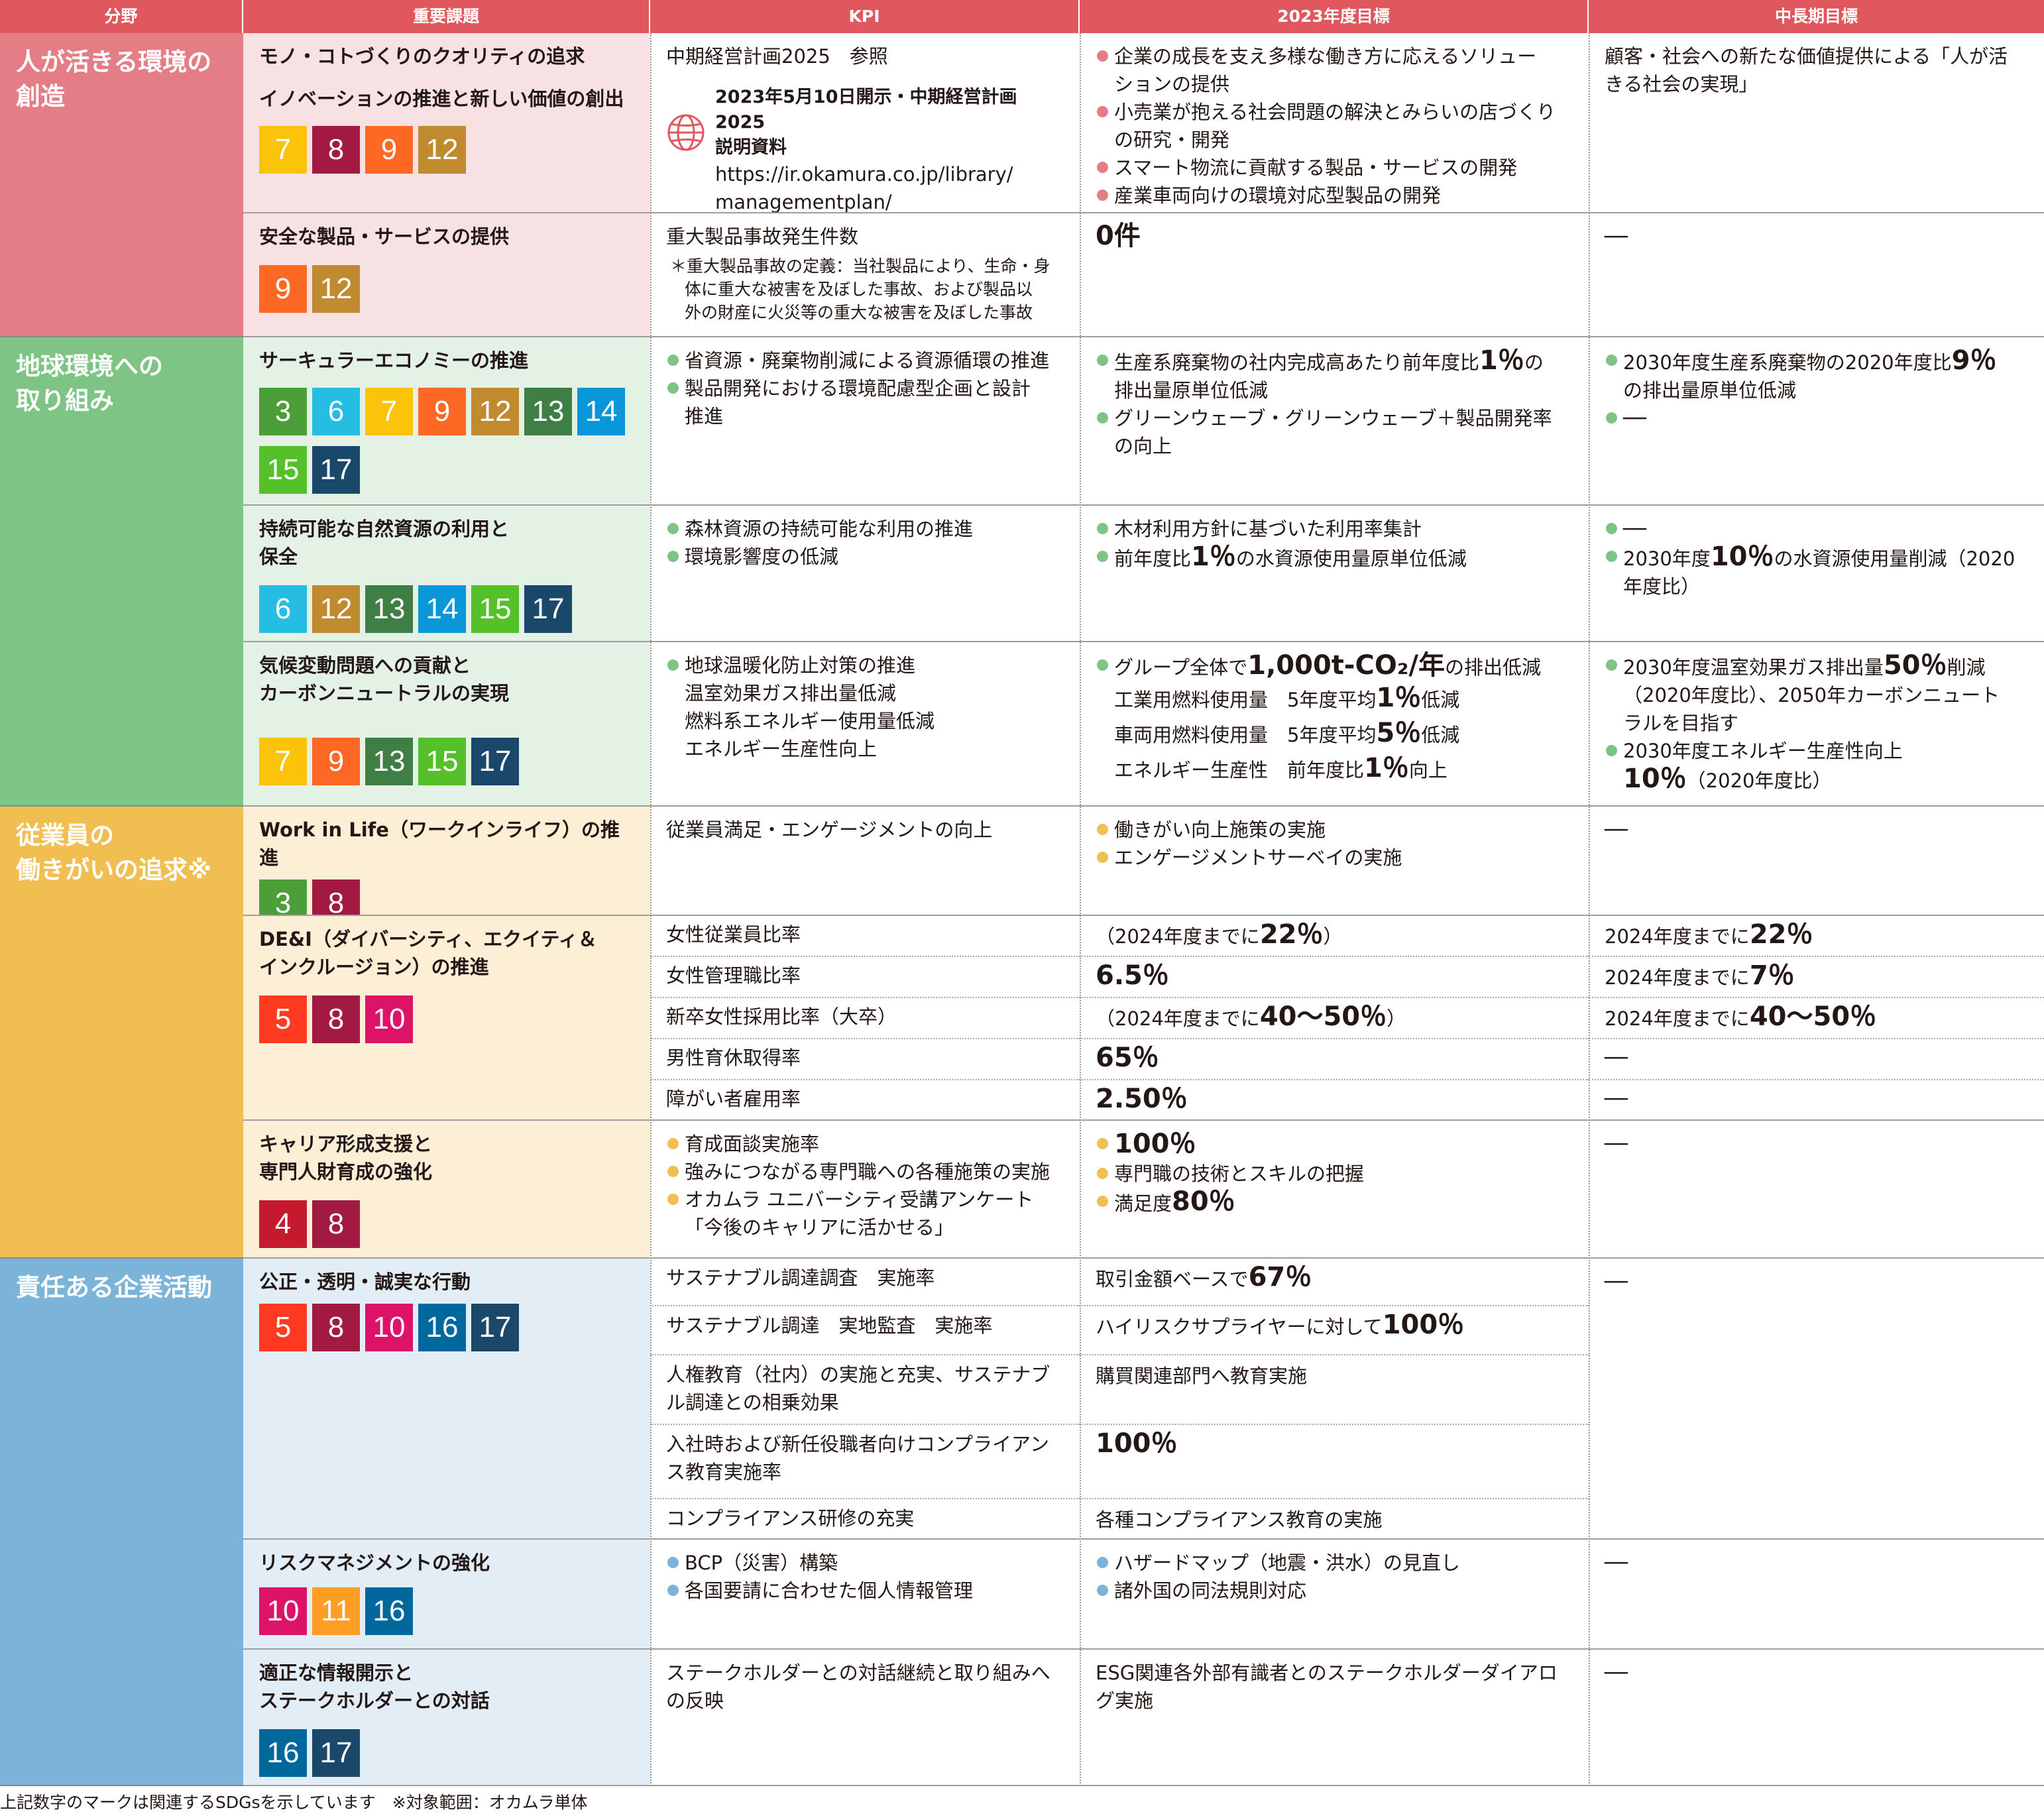  I want to click on topic-career: キャリア形成支援と 専門人財育成の強化 48, so click(446, 1190).